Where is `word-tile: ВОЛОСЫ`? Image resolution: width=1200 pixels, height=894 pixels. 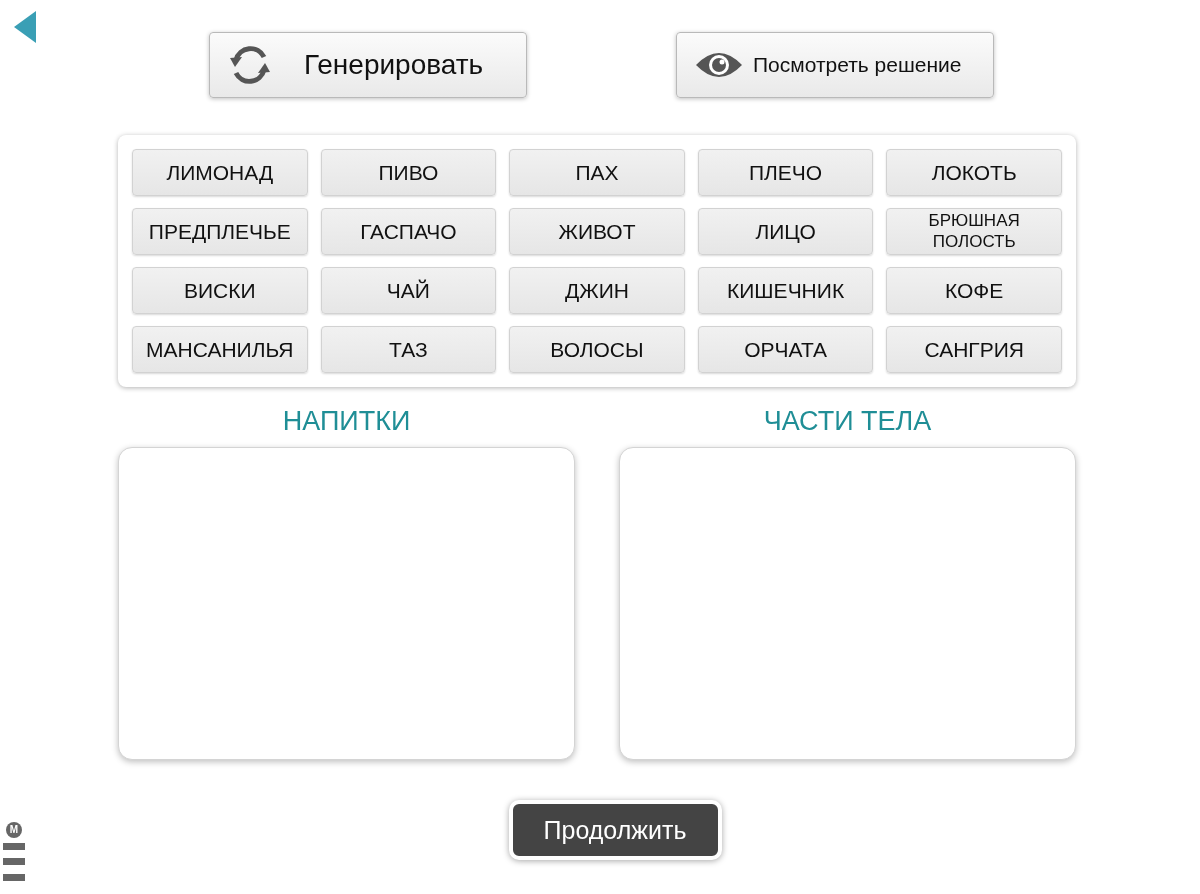 word-tile: ВОЛОСЫ is located at coordinates (597, 349).